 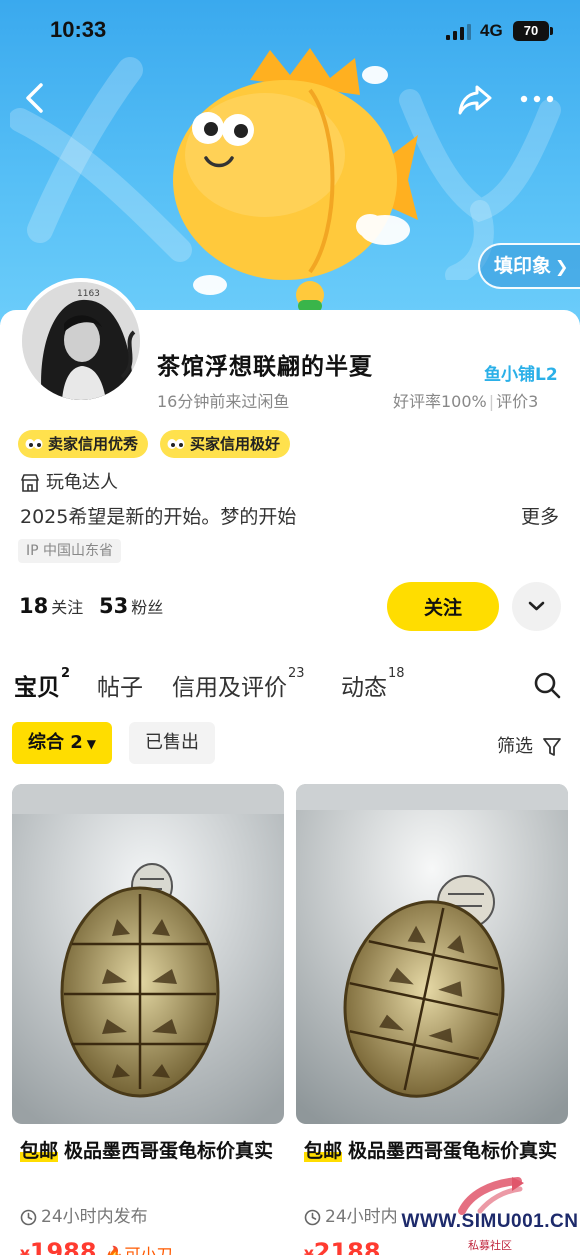 I want to click on tab-goods: 宝贝2, so click(x=41, y=684).